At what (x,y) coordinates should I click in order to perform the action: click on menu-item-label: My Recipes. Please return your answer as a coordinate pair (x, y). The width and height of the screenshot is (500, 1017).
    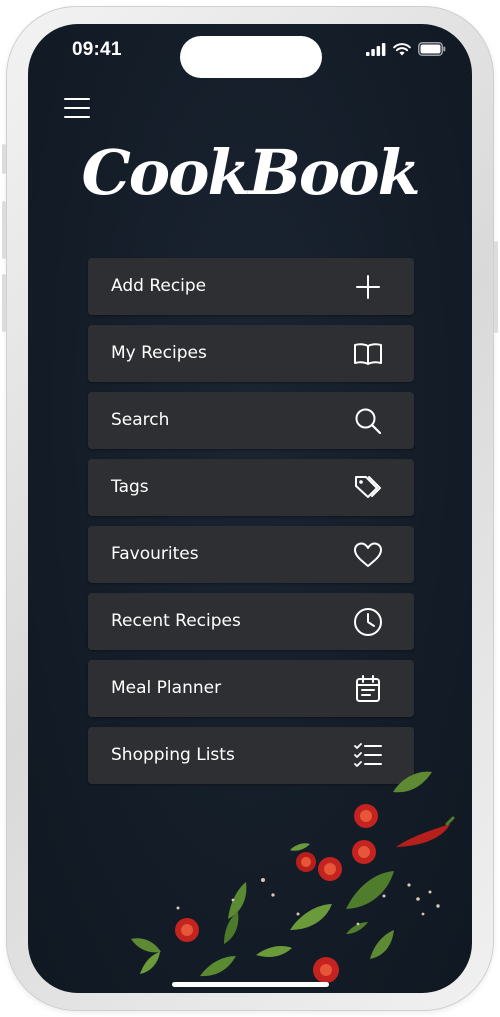
    Looking at the image, I should click on (159, 353).